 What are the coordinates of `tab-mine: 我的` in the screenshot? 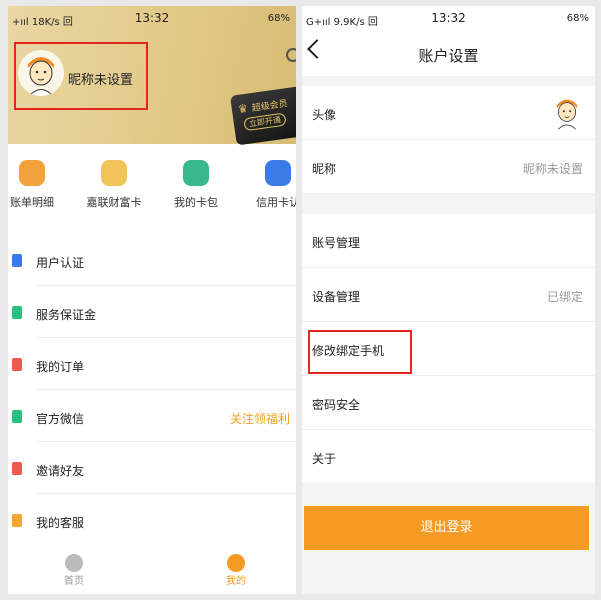 It's located at (236, 570).